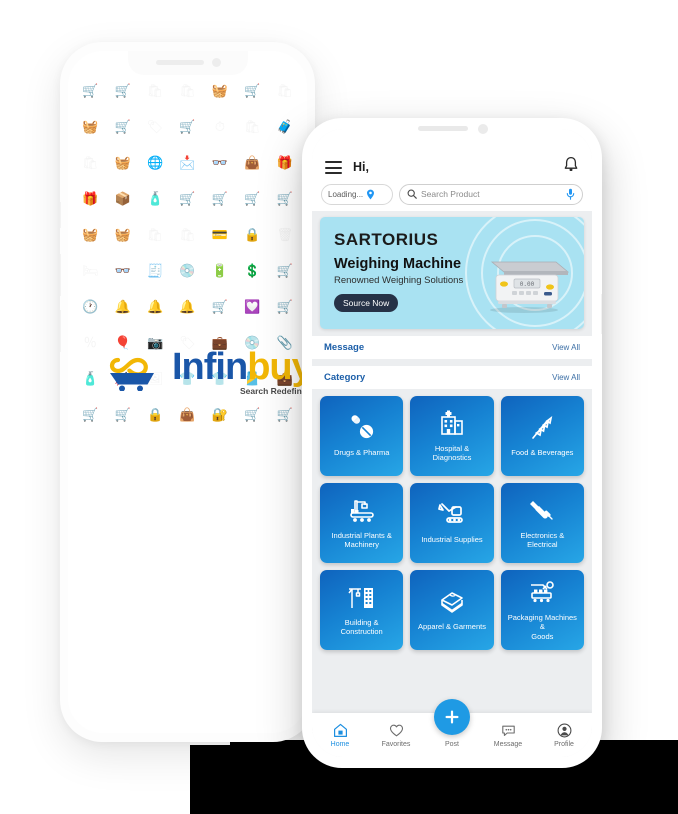 Image resolution: width=678 pixels, height=814 pixels. What do you see at coordinates (452, 129) in the screenshot?
I see `front-phone-notch` at bounding box center [452, 129].